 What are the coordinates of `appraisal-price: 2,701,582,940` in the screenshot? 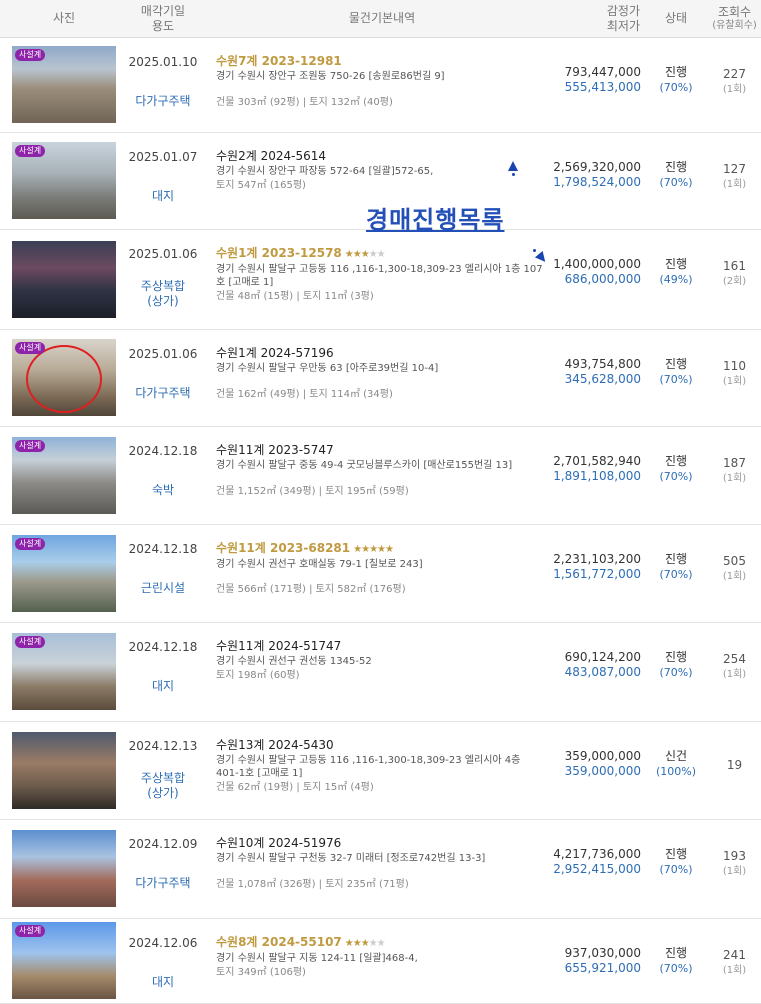 It's located at (597, 461).